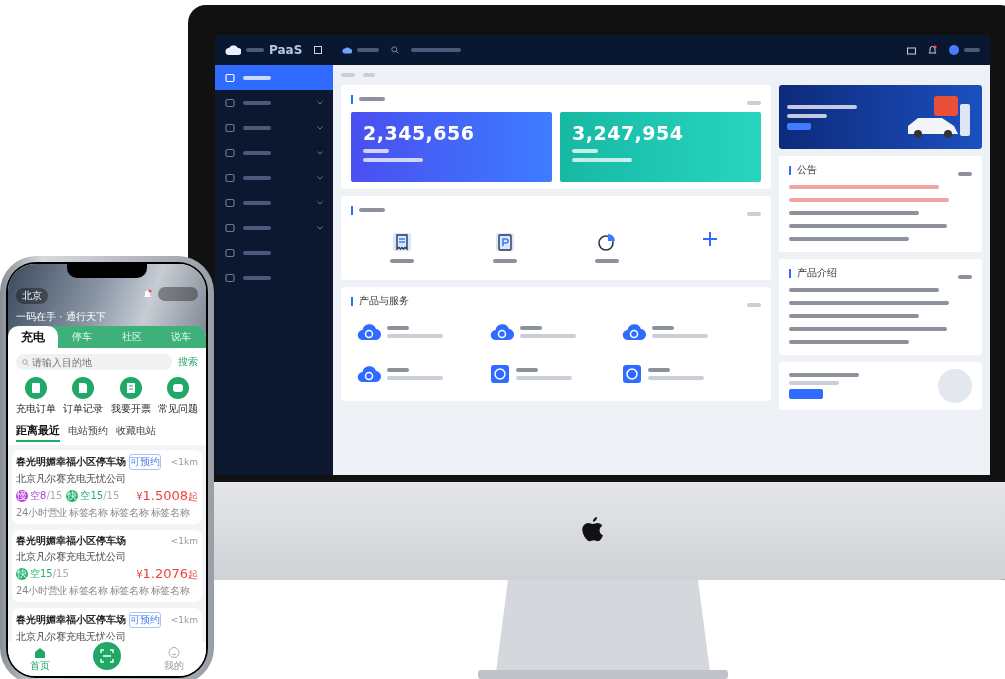 This screenshot has width=1005, height=679. What do you see at coordinates (61, 317) in the screenshot?
I see `slogan: 一码在手 · 通行天下` at bounding box center [61, 317].